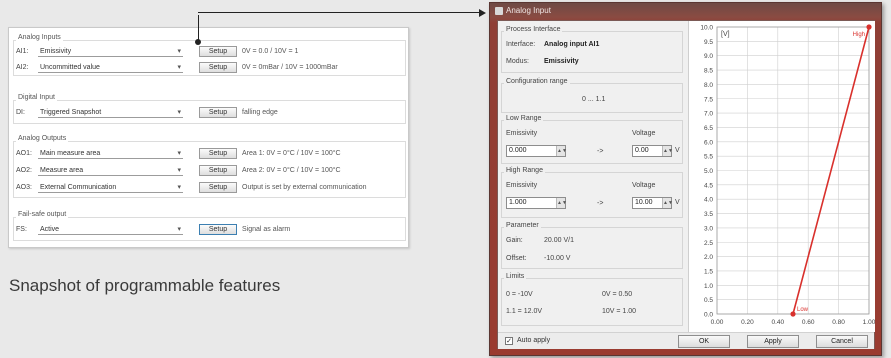 The image size is (891, 358). Describe the element at coordinates (110, 112) in the screenshot. I see `di-mode-select: Triggered Snapshot ▾` at that location.